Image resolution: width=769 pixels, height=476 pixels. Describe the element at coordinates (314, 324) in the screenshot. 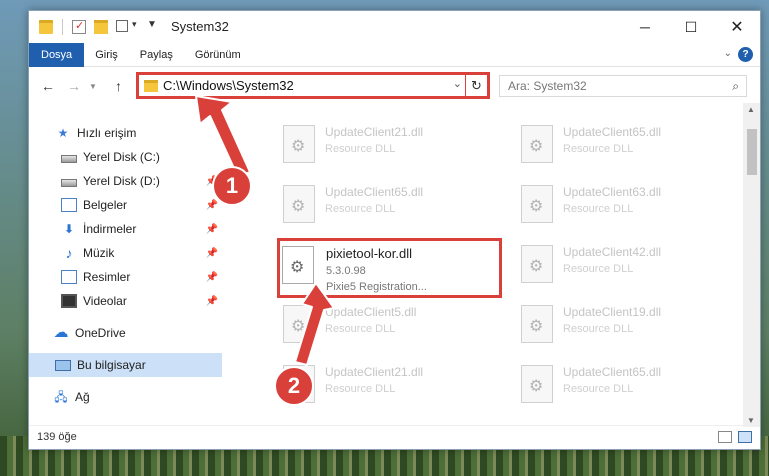

I see `arrow-2-icon` at that location.